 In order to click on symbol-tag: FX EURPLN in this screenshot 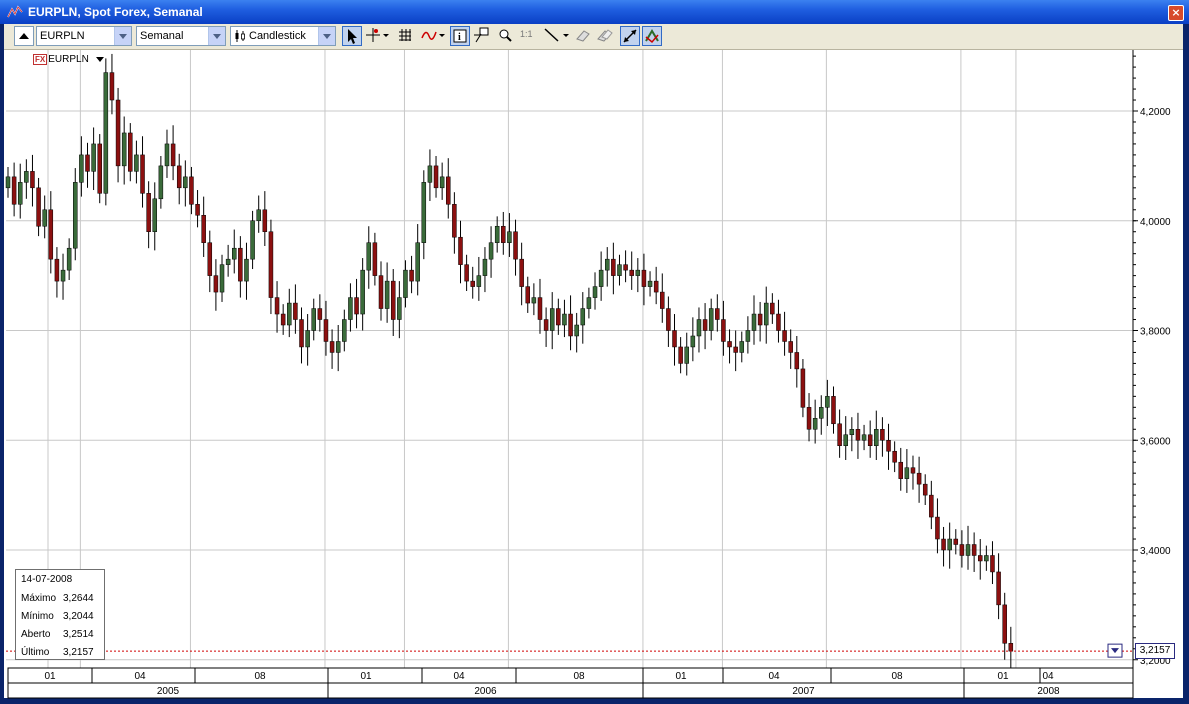, I will do `click(68, 59)`.